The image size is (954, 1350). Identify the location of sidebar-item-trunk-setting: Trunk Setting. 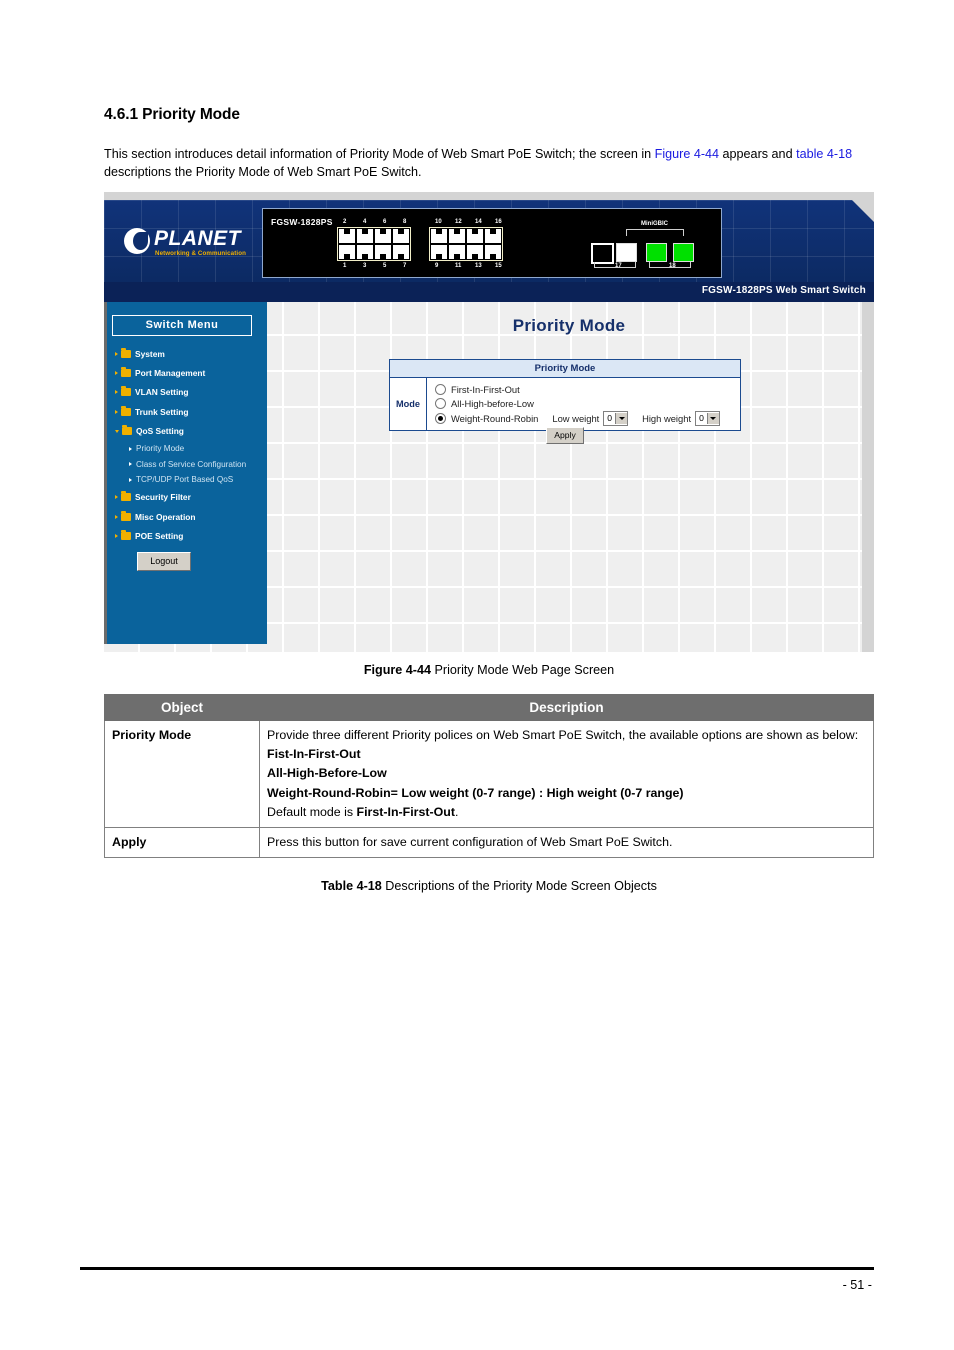
(191, 411).